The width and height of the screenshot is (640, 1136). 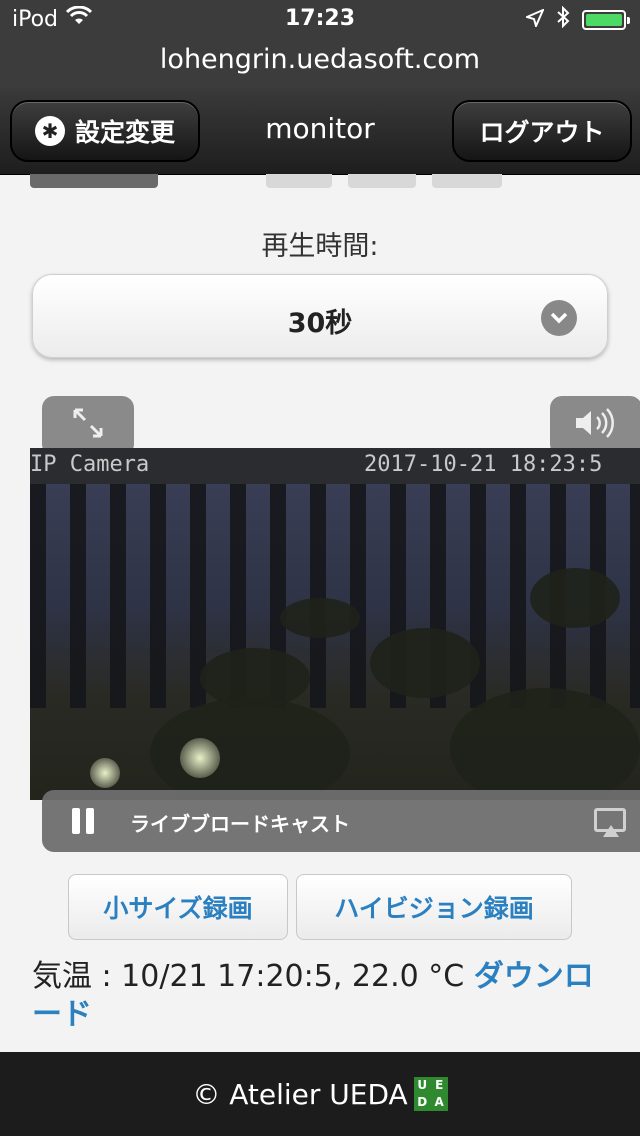 What do you see at coordinates (610, 822) in the screenshot?
I see `airplay-icon` at bounding box center [610, 822].